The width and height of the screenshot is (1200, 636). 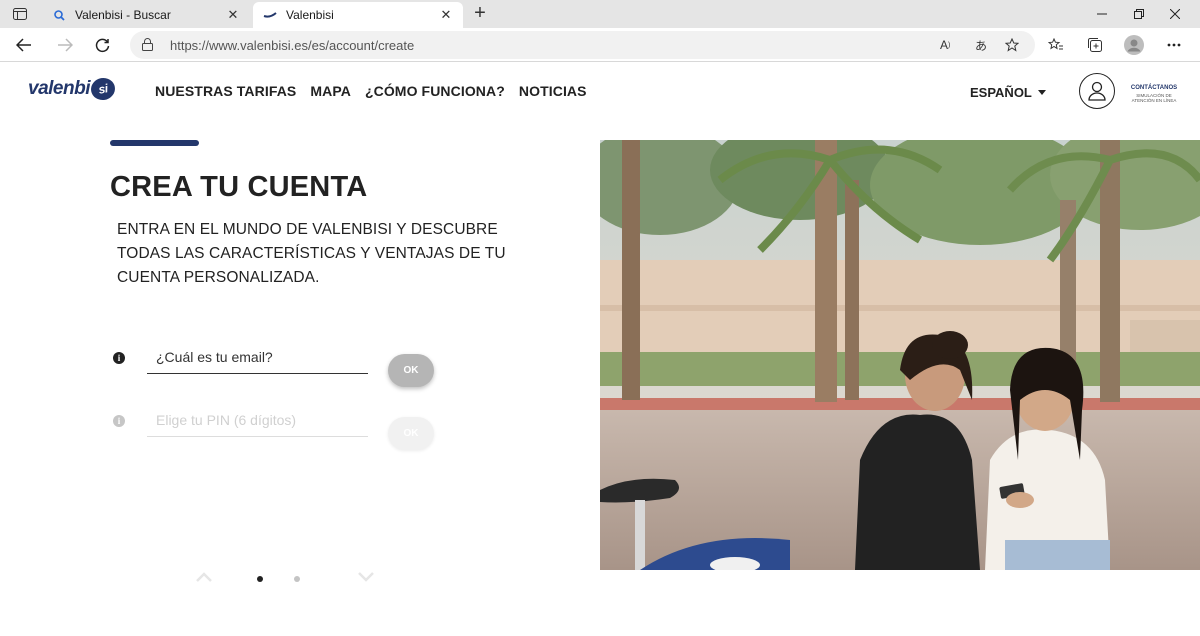 What do you see at coordinates (310, 15) in the screenshot?
I see `tab-title: Valenbisi` at bounding box center [310, 15].